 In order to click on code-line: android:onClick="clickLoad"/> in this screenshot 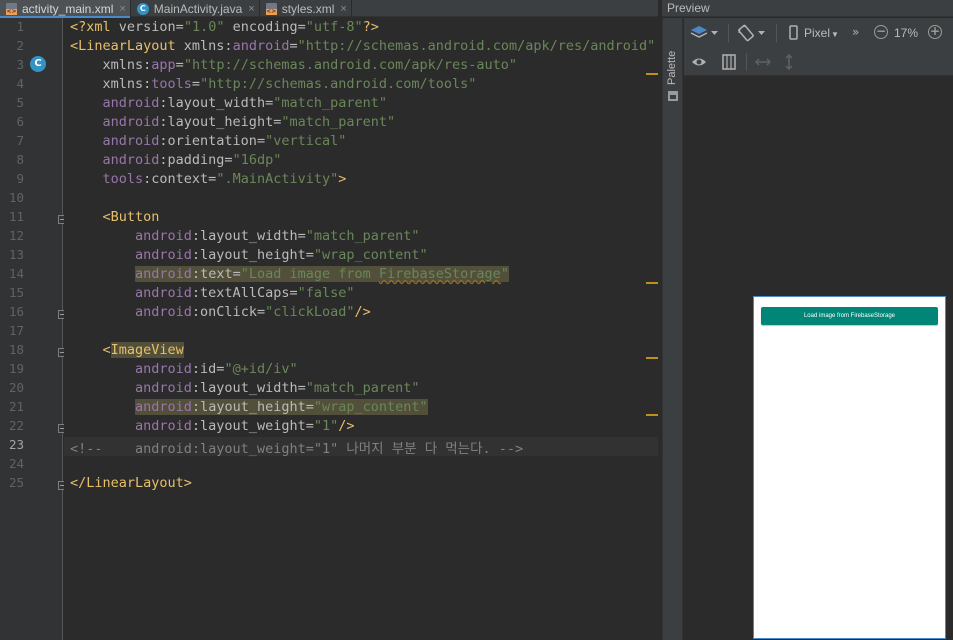, I will do `click(361, 313)`.